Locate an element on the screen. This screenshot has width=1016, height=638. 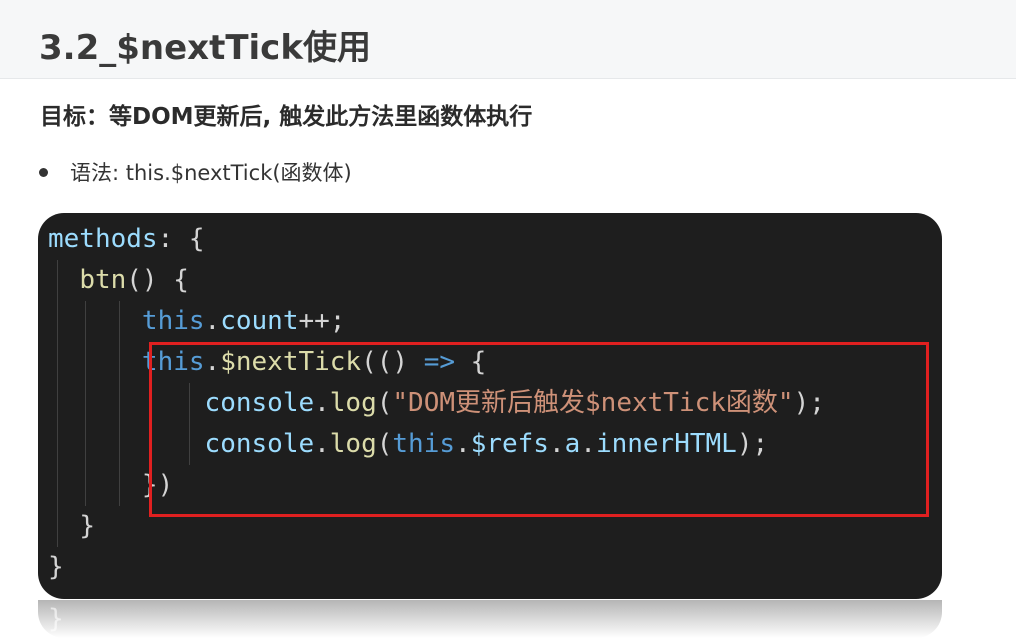
page-title: 3.2_$nextTick使用 is located at coordinates (205, 48).